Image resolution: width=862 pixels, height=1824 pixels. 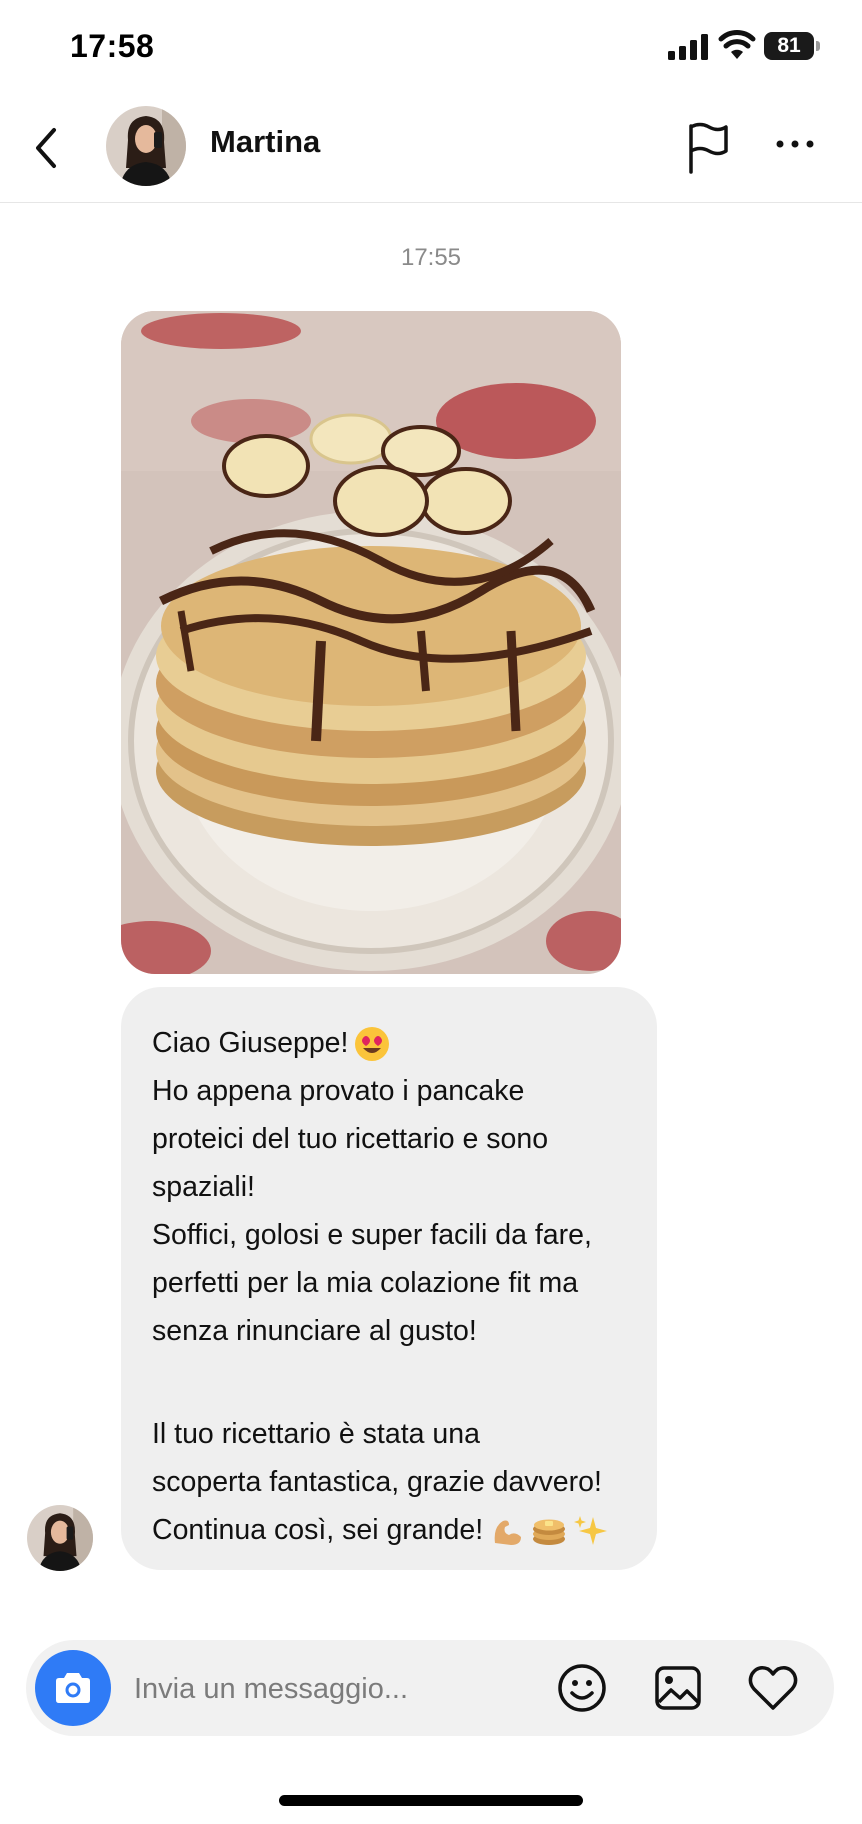 What do you see at coordinates (146, 146) in the screenshot?
I see `contact-avatar` at bounding box center [146, 146].